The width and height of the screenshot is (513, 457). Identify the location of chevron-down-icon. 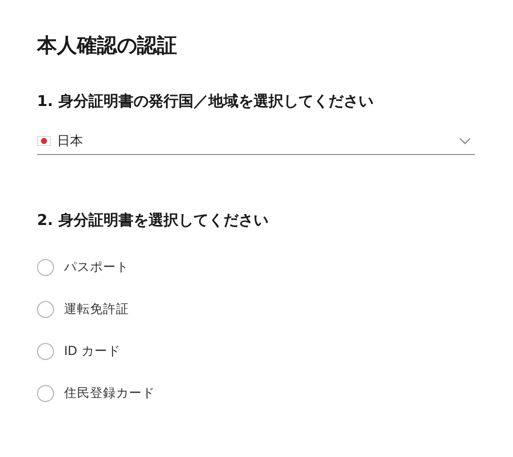
(465, 141).